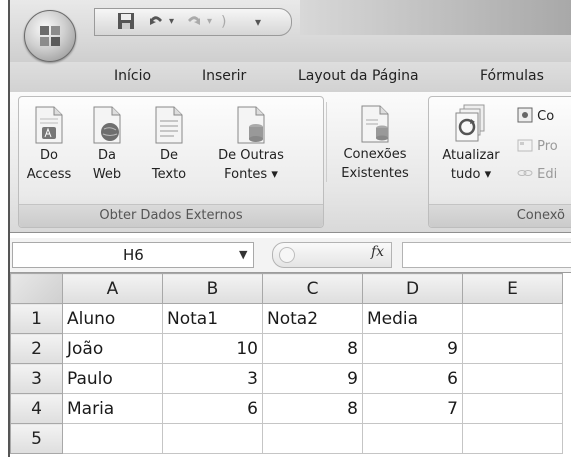 The image size is (571, 457). Describe the element at coordinates (312, 438) in the screenshot. I see `cell-c5` at that location.